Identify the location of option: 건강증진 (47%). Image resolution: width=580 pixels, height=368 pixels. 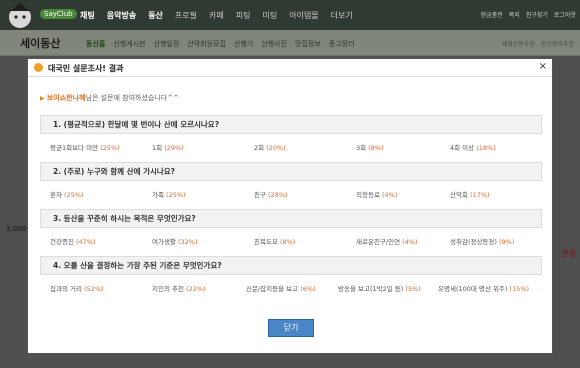
(73, 242).